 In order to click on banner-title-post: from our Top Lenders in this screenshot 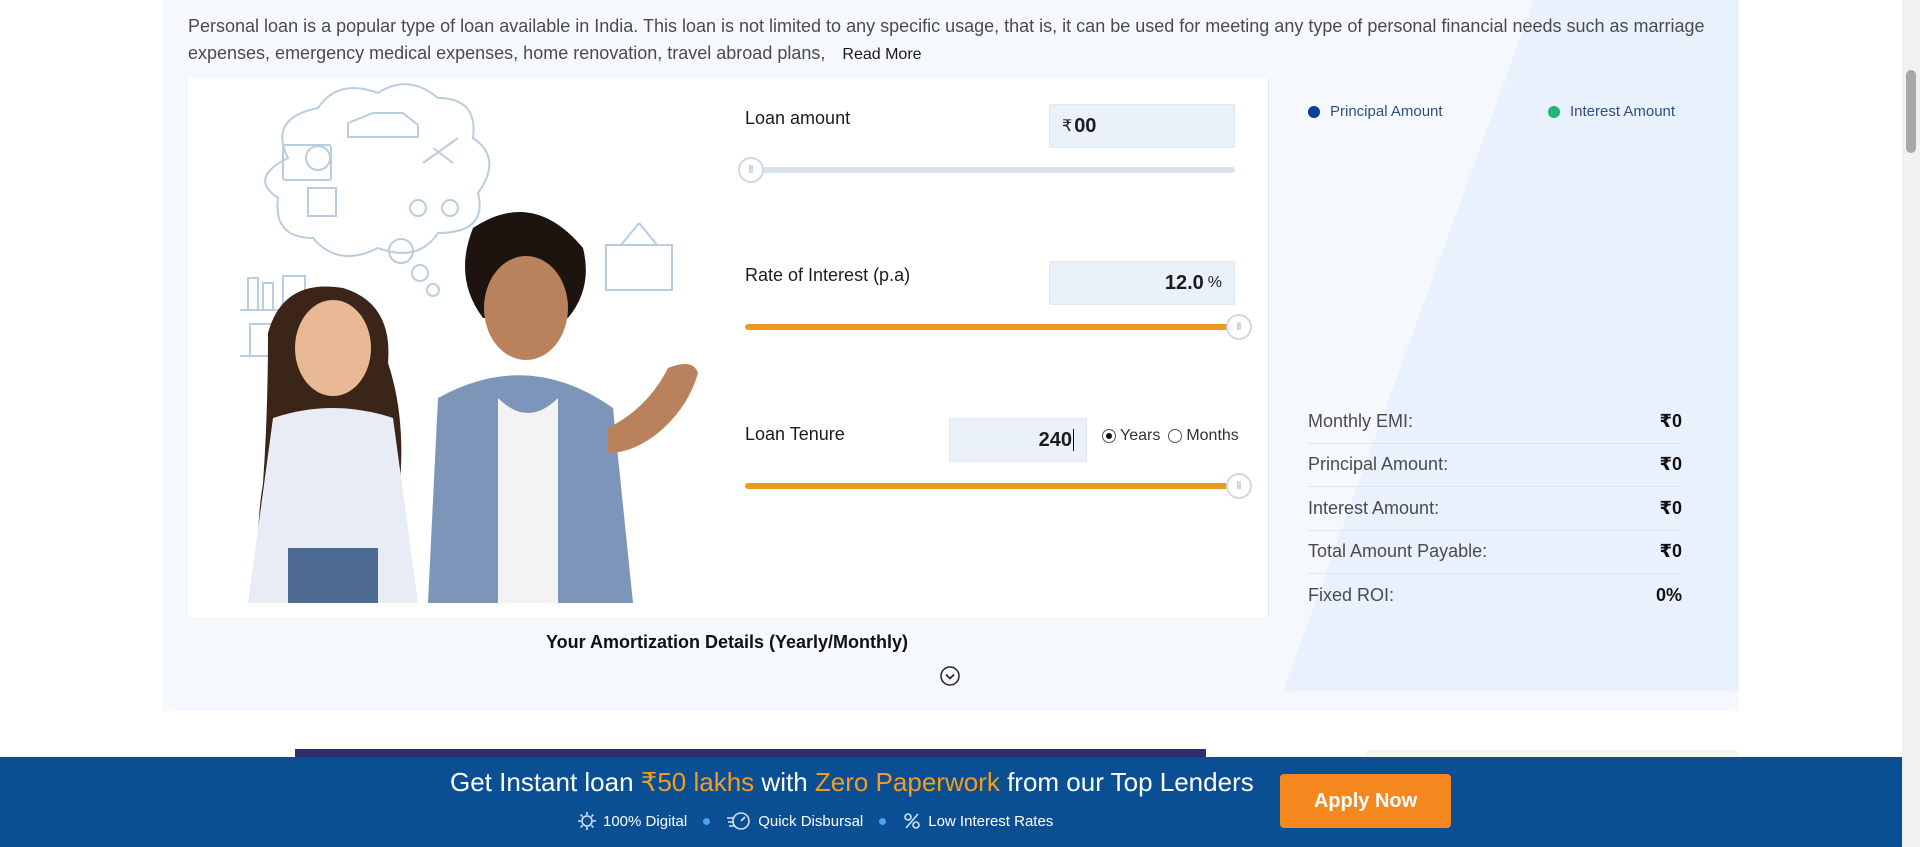, I will do `click(1126, 782)`.